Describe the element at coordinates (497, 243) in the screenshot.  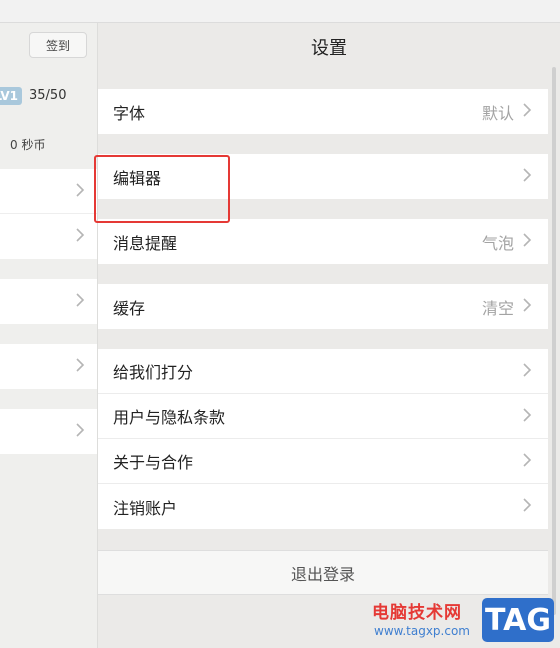
I see `setting-value: 气泡` at that location.